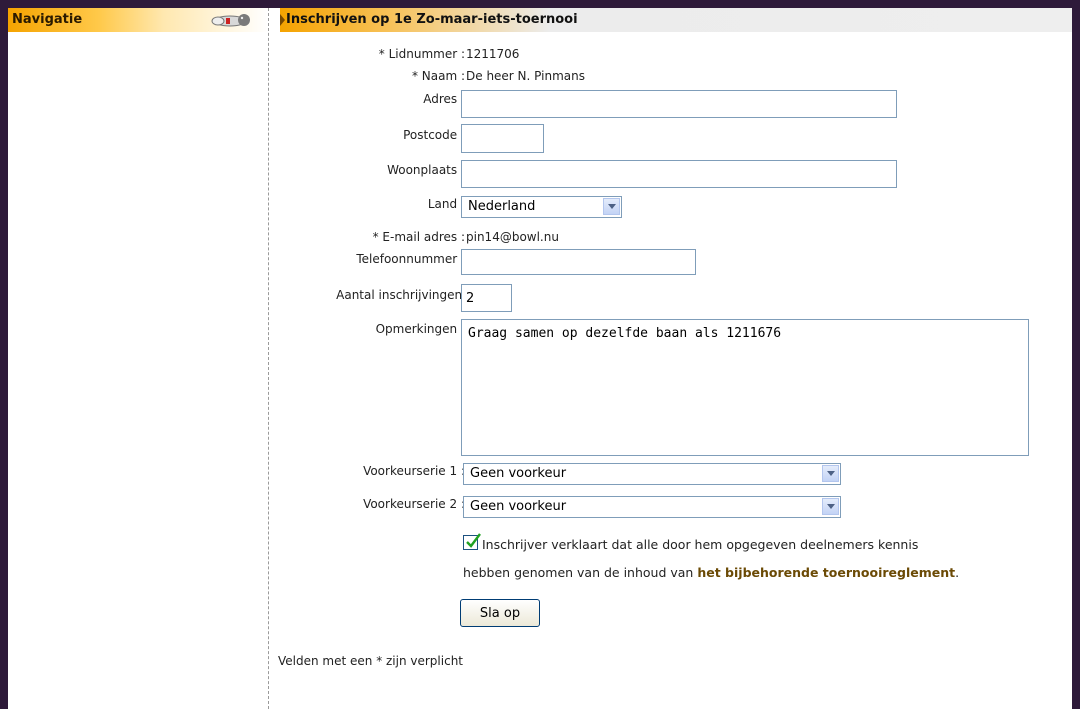 The width and height of the screenshot is (1080, 709). I want to click on sidebar-header: Navigatie, so click(138, 20).